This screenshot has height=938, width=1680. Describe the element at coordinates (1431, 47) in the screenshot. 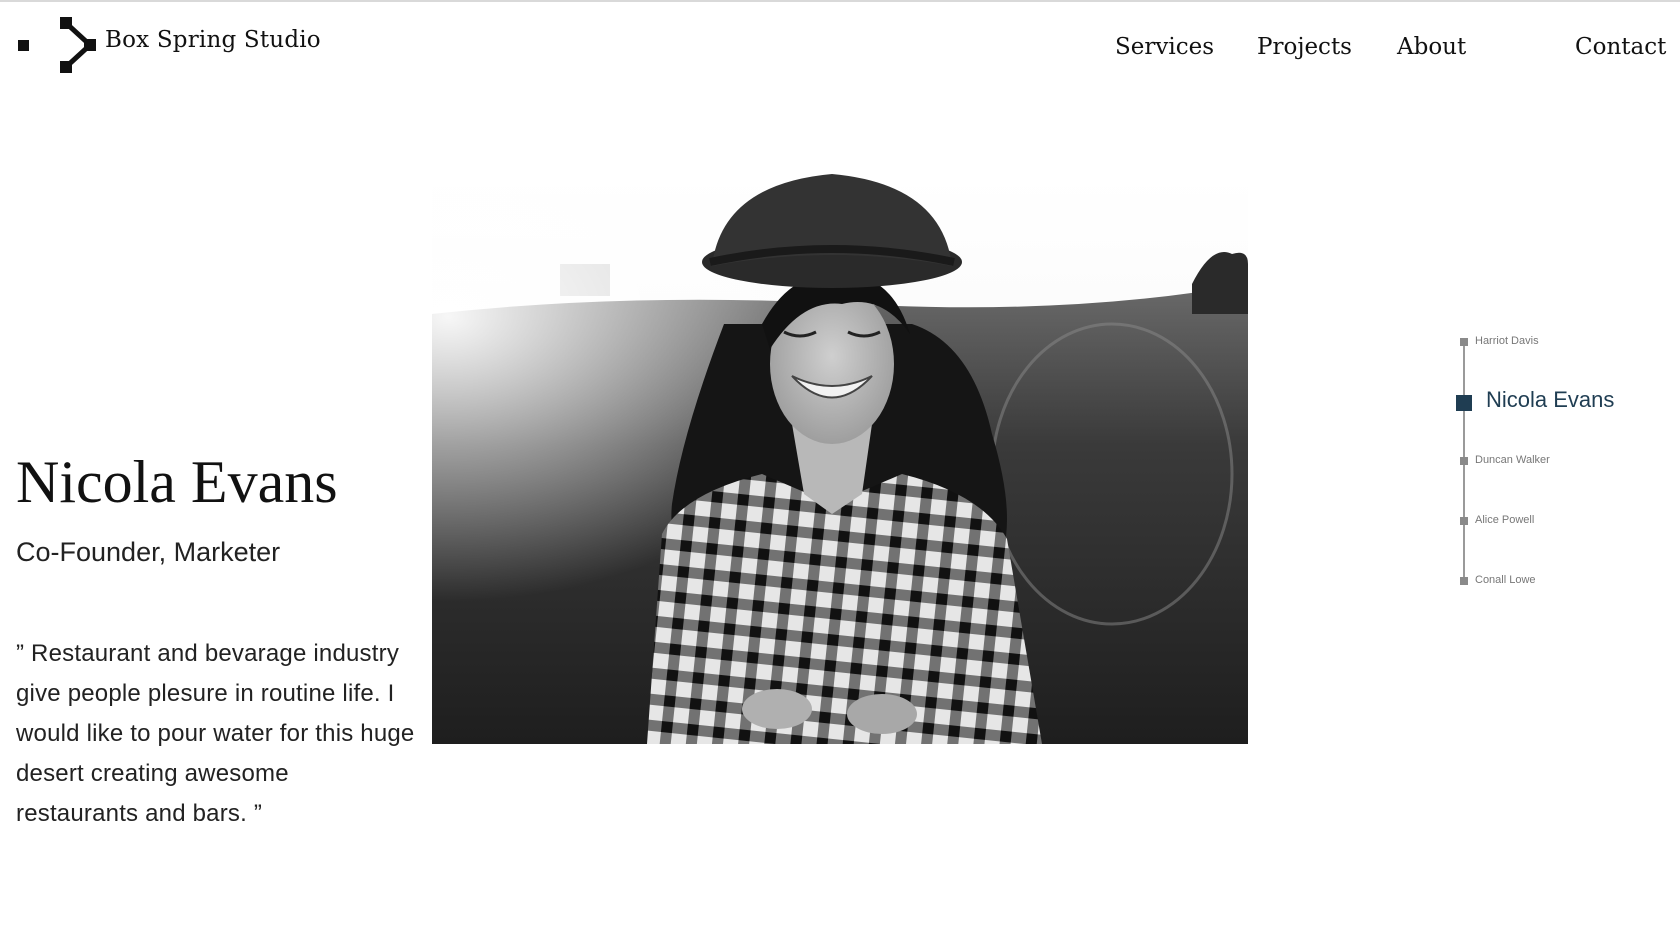

I see `nav-about: About` at that location.